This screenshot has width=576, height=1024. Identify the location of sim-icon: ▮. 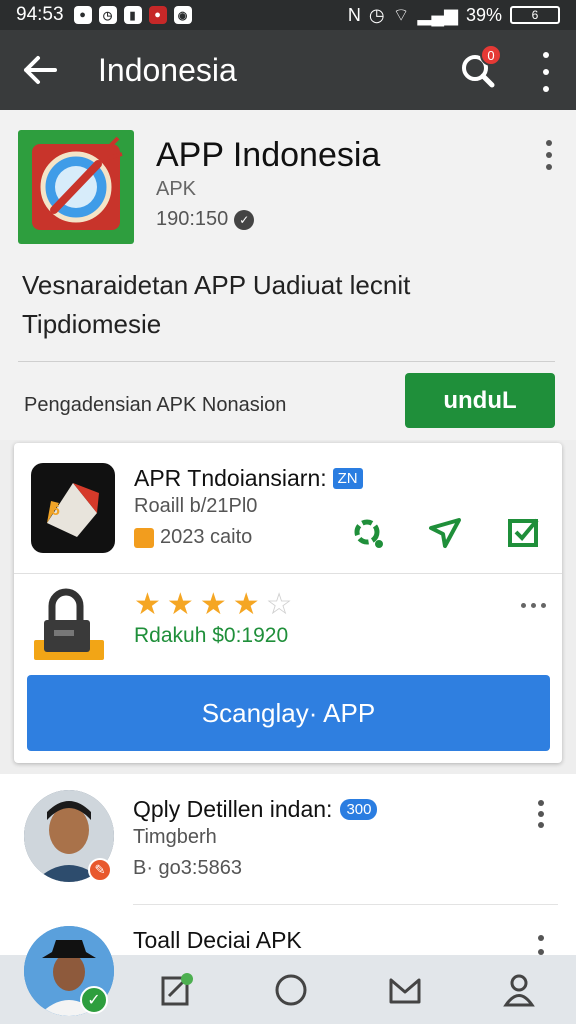
(132, 15).